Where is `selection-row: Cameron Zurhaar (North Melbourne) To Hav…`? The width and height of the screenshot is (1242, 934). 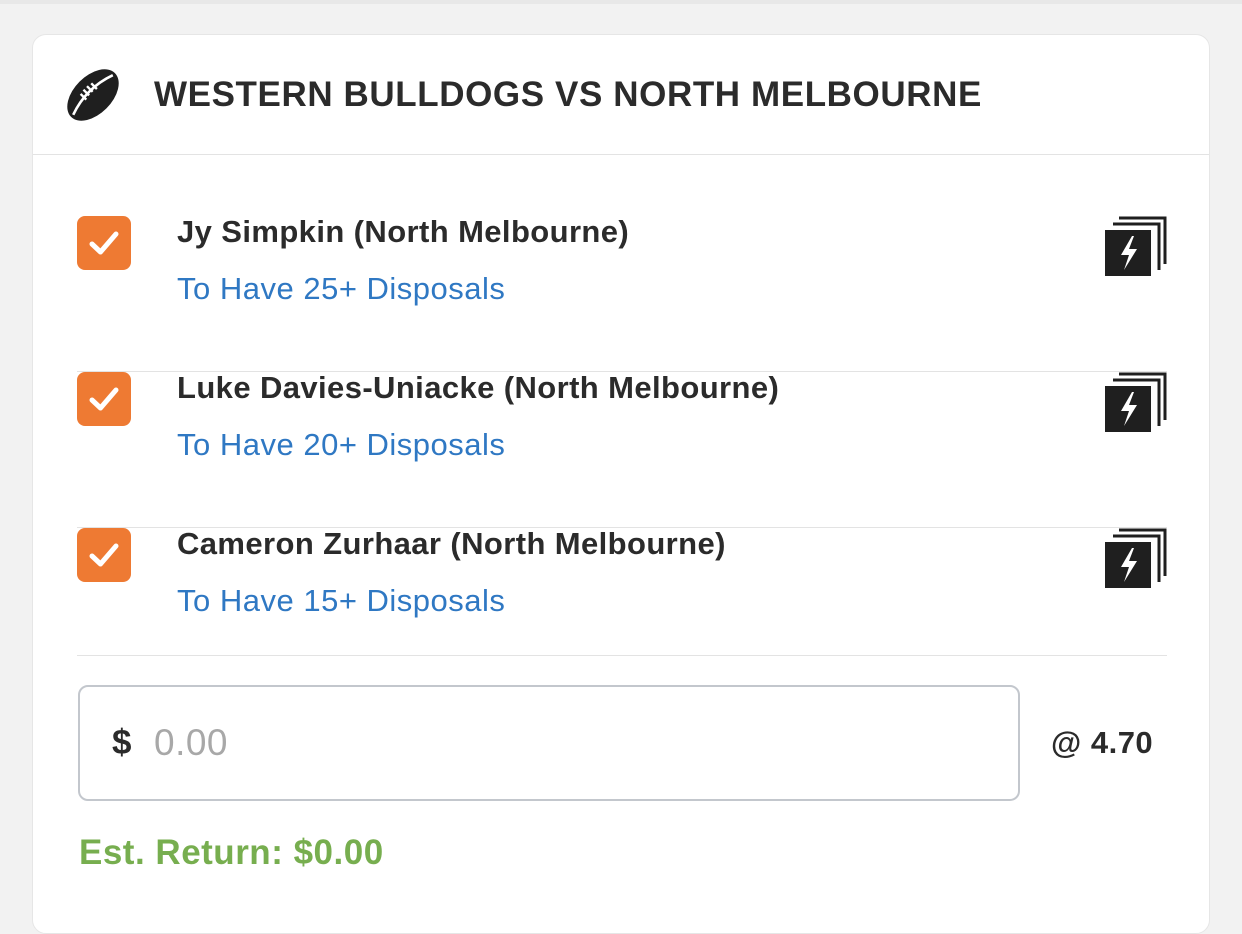
selection-row: Cameron Zurhaar (North Melbourne) To Hav… is located at coordinates (622, 591).